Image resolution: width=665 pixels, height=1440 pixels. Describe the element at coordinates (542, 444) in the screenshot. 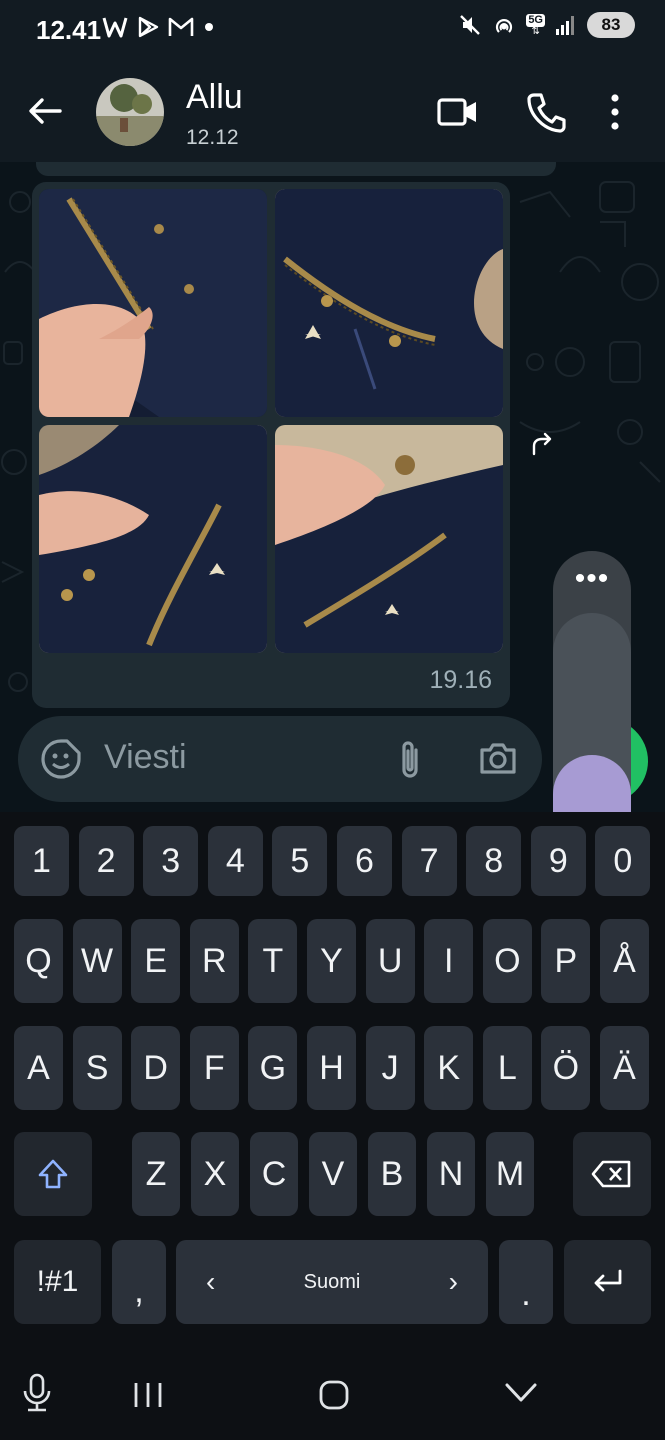

I see `forward-icon` at that location.